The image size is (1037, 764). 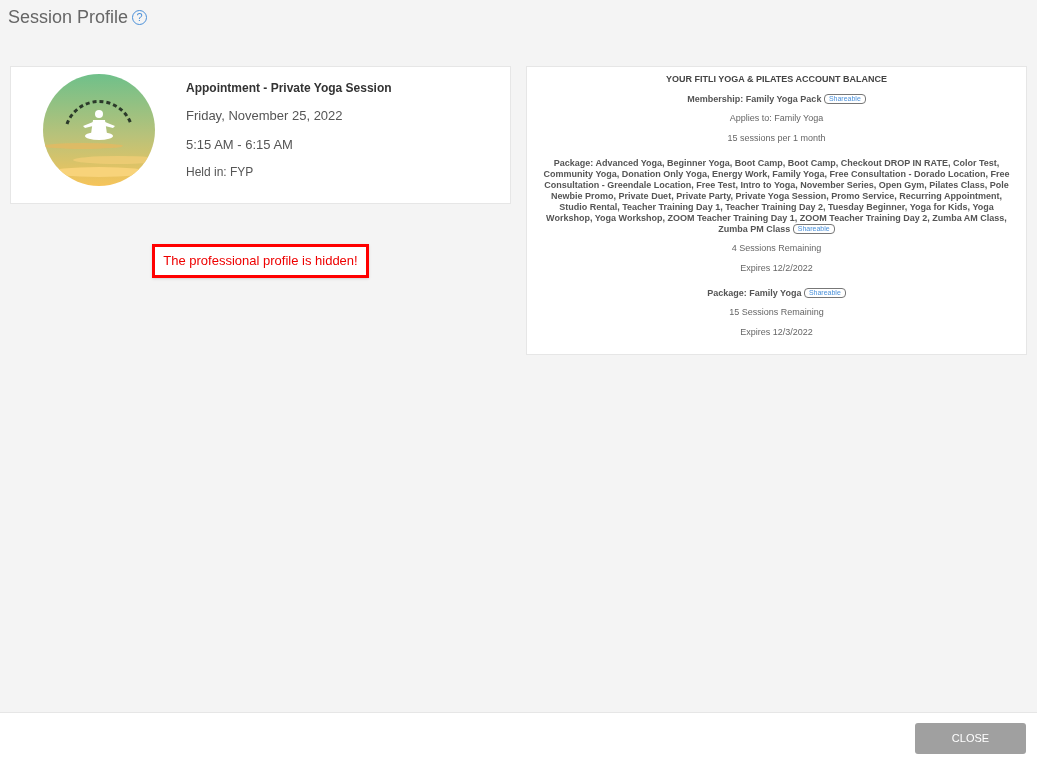 What do you see at coordinates (240, 144) in the screenshot?
I see `appointment-time: 5:15 AM - 6:15 AM` at bounding box center [240, 144].